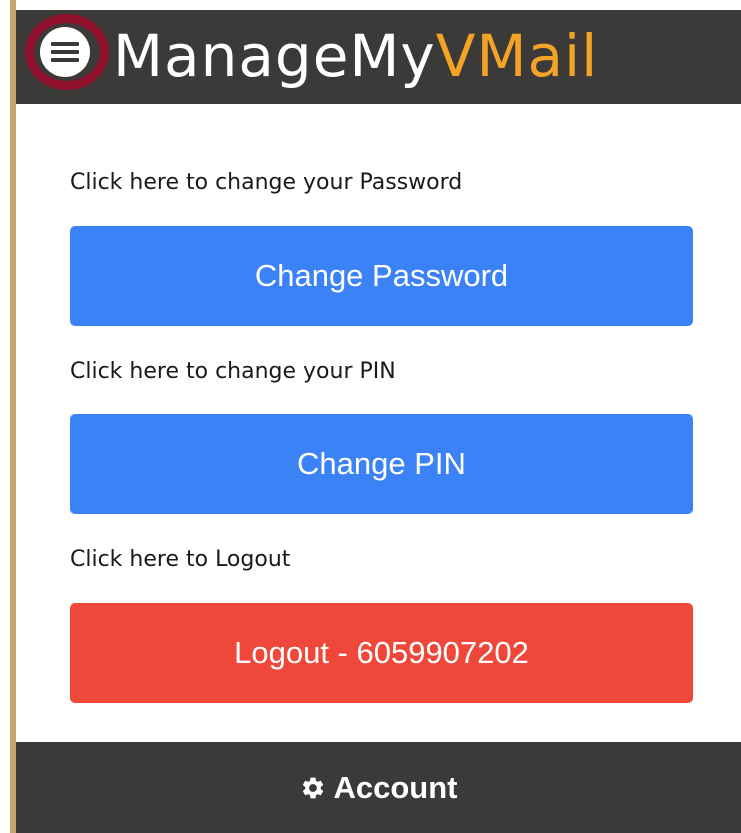 This screenshot has height=833, width=741. I want to click on brand-suffix: VMail, so click(517, 56).